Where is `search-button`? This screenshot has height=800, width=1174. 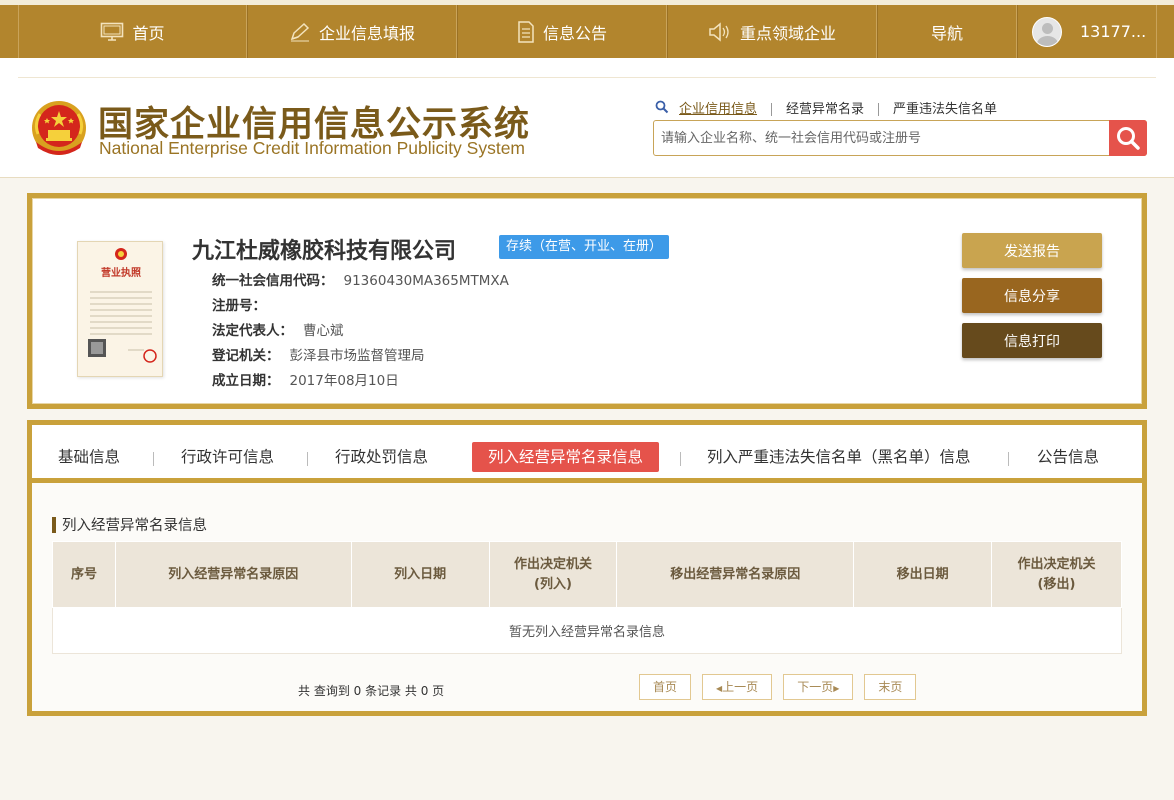 search-button is located at coordinates (1128, 138).